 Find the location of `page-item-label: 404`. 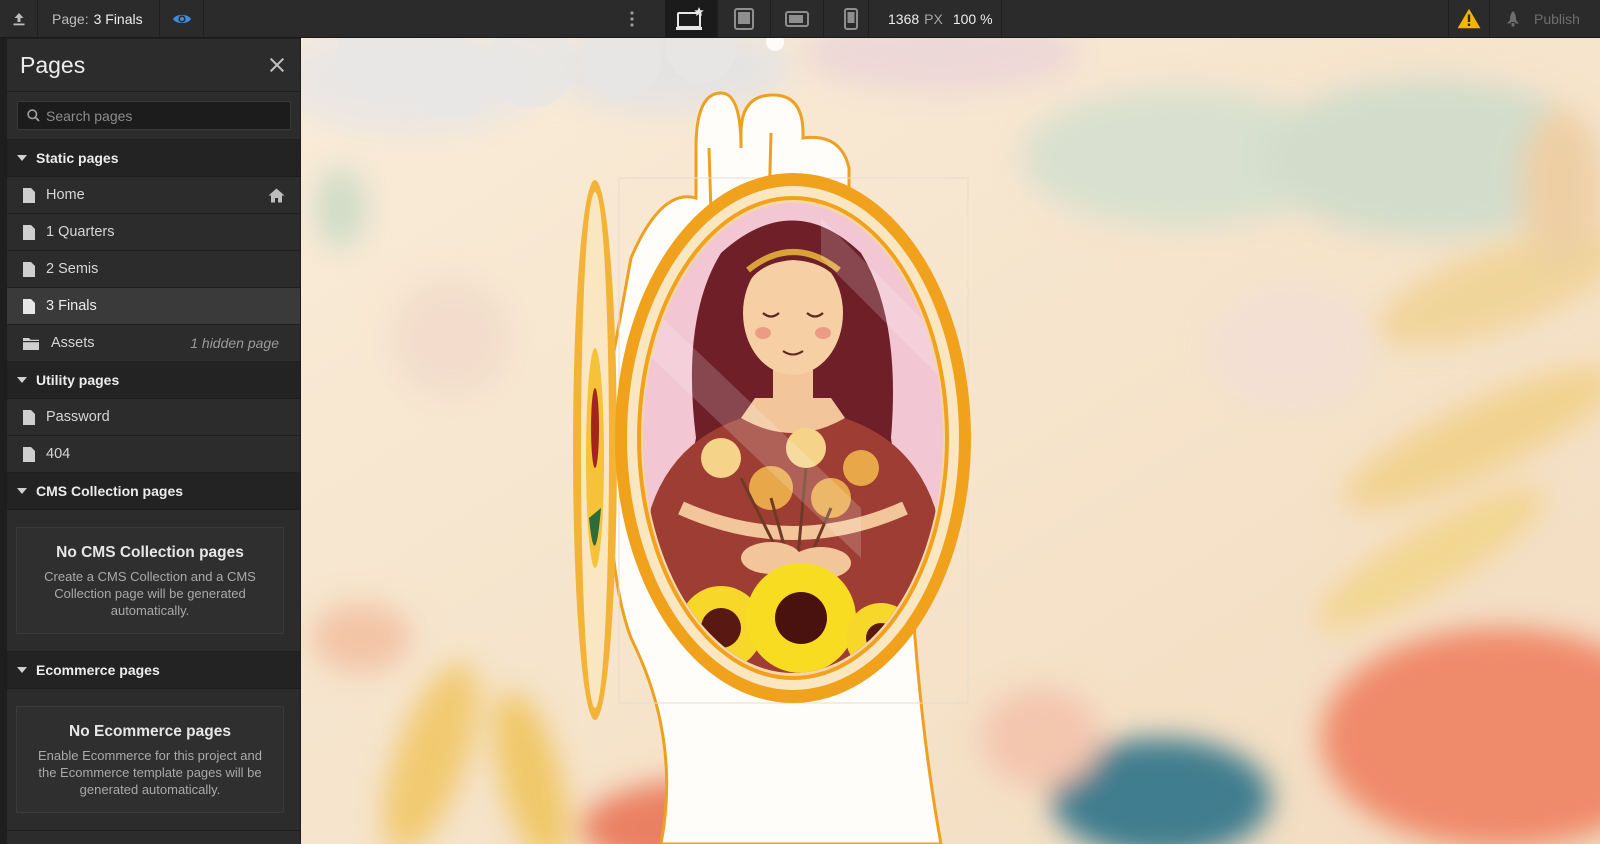

page-item-label: 404 is located at coordinates (58, 454).